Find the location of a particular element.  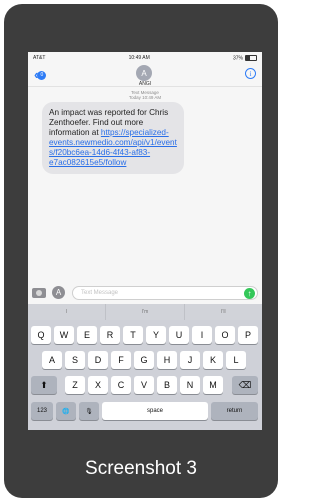

predictive-bar: I I'm I'll is located at coordinates (145, 312).